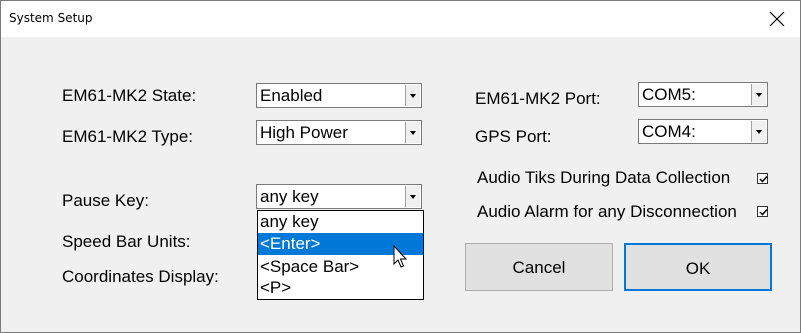 This screenshot has width=801, height=333. I want to click on gps-port-value: COM4:, so click(669, 131).